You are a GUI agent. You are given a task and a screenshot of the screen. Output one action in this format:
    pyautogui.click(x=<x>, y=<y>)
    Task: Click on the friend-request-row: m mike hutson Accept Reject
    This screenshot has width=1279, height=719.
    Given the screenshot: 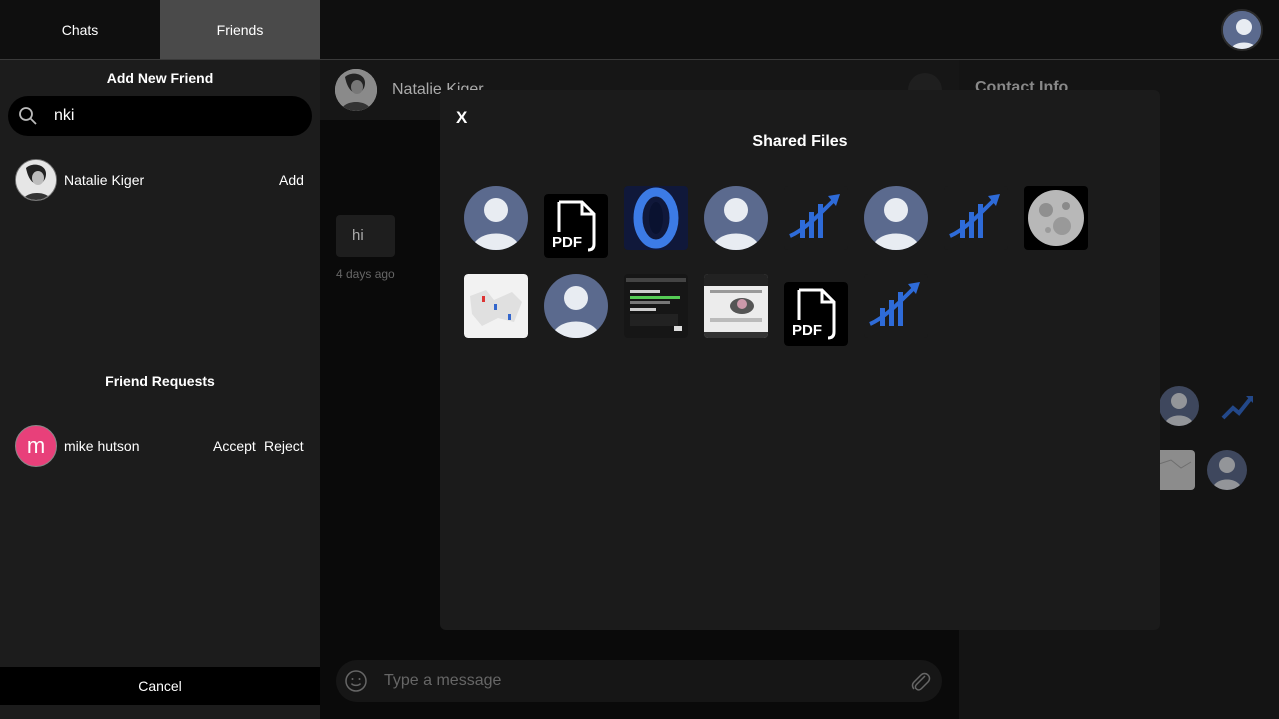 What is the action you would take?
    pyautogui.click(x=160, y=447)
    